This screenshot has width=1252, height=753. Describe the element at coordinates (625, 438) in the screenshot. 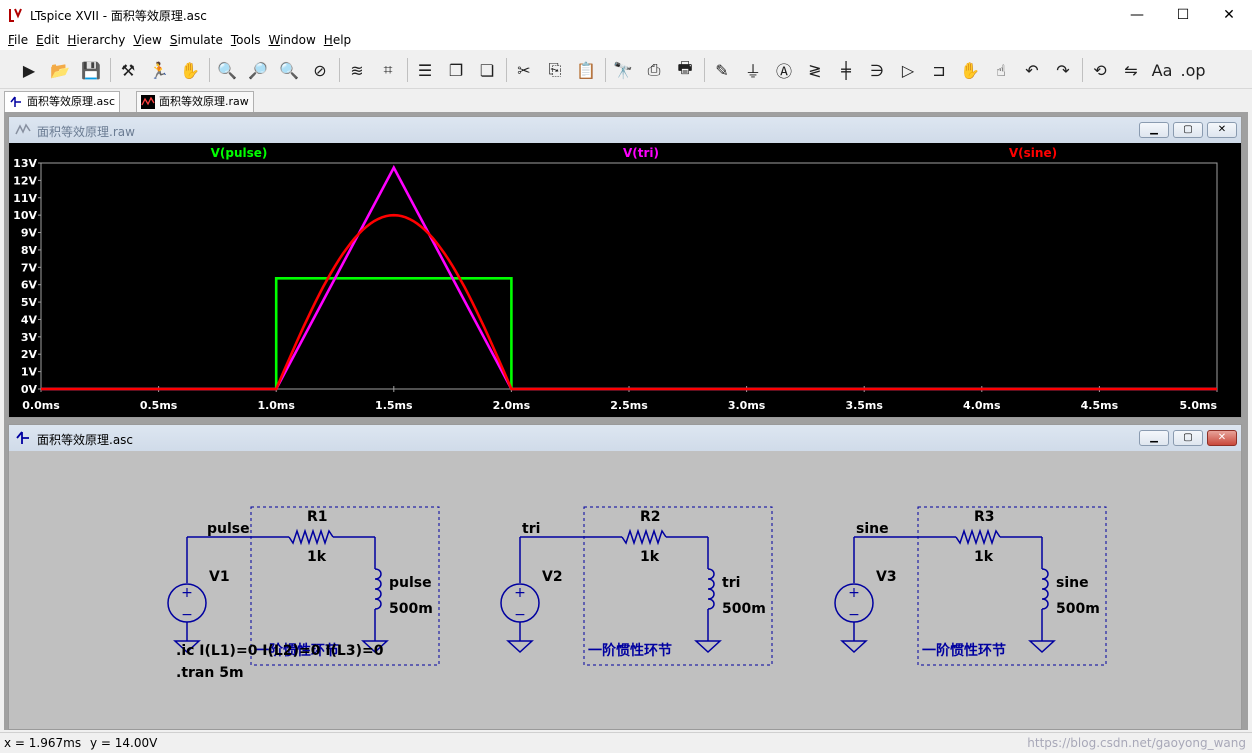

I see `schematic-window-titlebar: 面积等效原理.asc ▁ ▢ ✕` at that location.